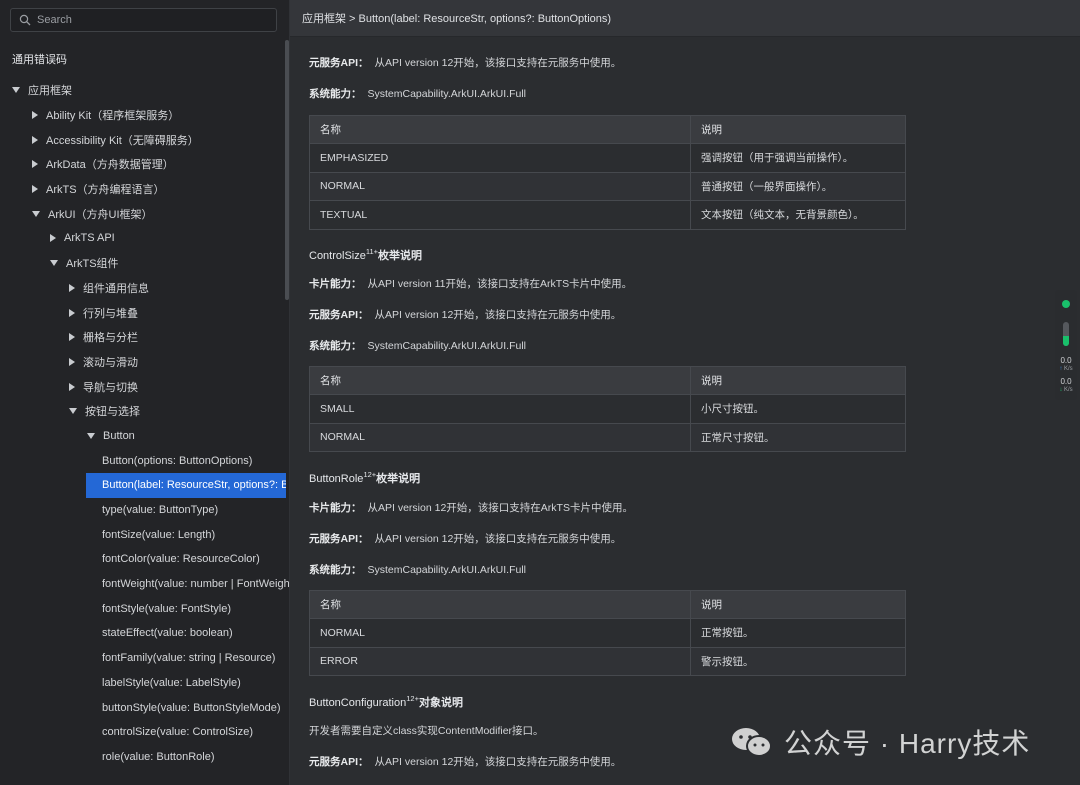  Describe the element at coordinates (143, 20) in the screenshot. I see `search-input: Search` at that location.